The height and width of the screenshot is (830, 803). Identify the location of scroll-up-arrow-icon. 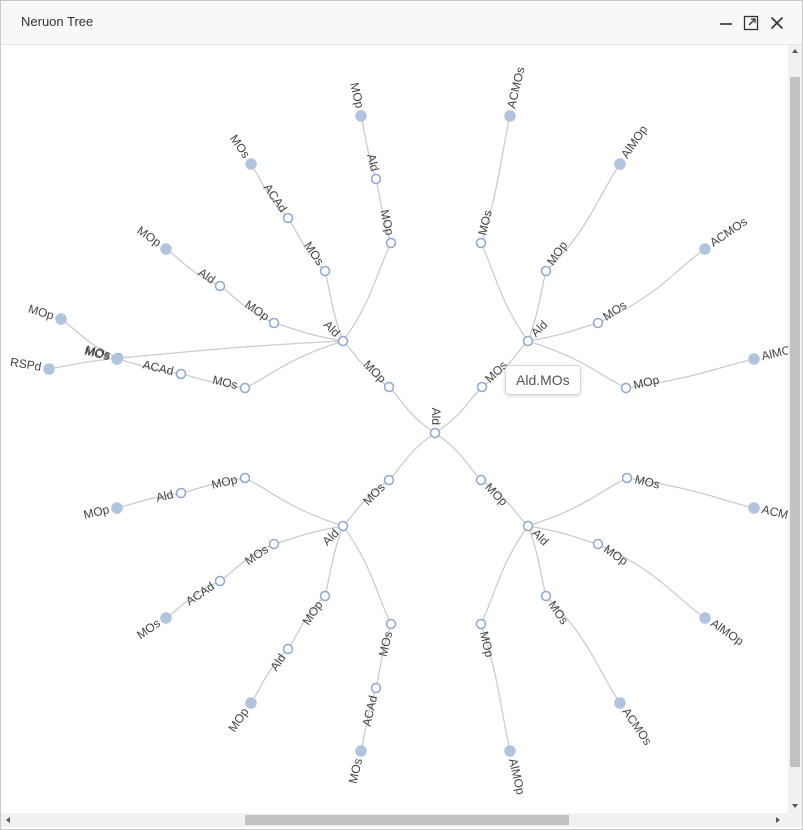
(795, 51).